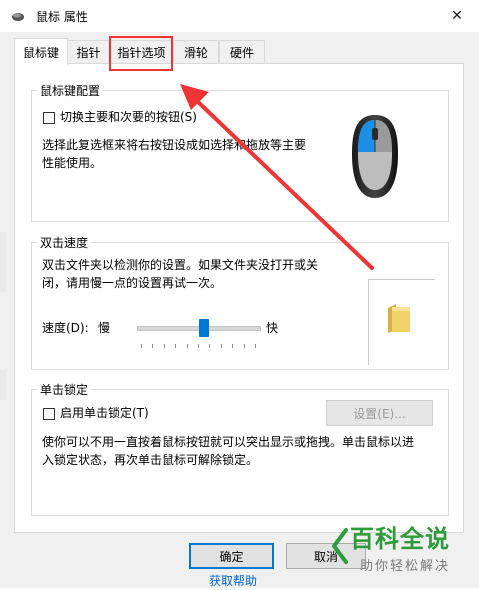  What do you see at coordinates (104, 413) in the screenshot?
I see `click-lock-label: 启用单击锁定(T)` at bounding box center [104, 413].